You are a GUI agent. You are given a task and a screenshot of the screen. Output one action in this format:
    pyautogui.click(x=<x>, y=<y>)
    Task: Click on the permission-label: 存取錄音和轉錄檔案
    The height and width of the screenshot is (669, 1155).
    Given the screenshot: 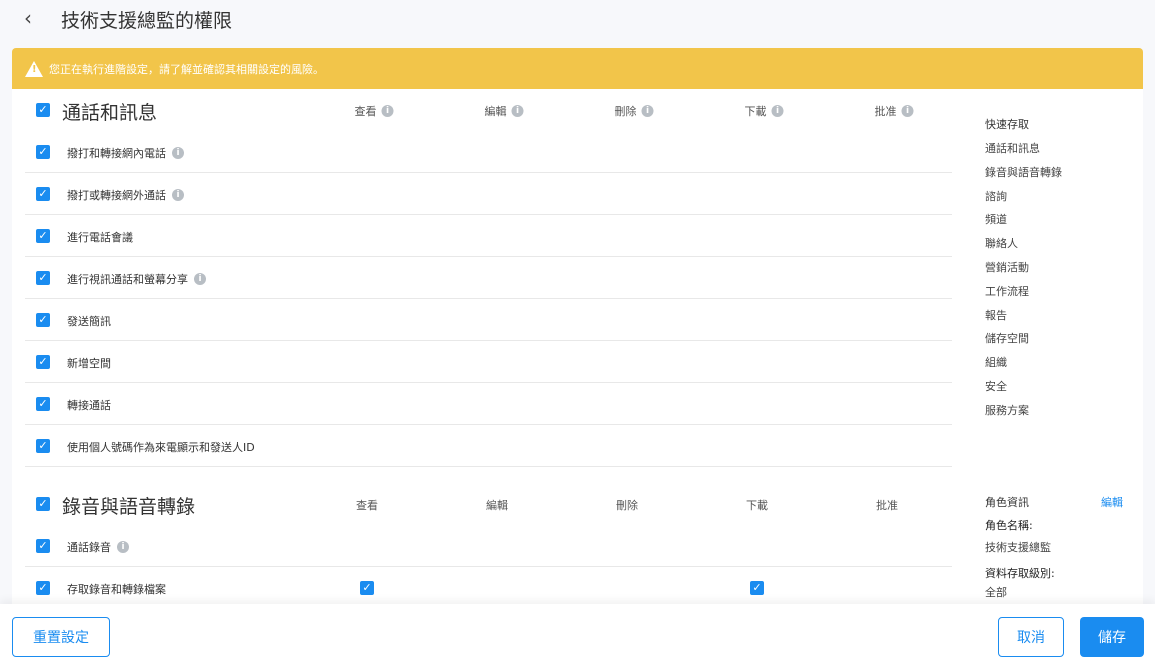 What is the action you would take?
    pyautogui.click(x=116, y=589)
    